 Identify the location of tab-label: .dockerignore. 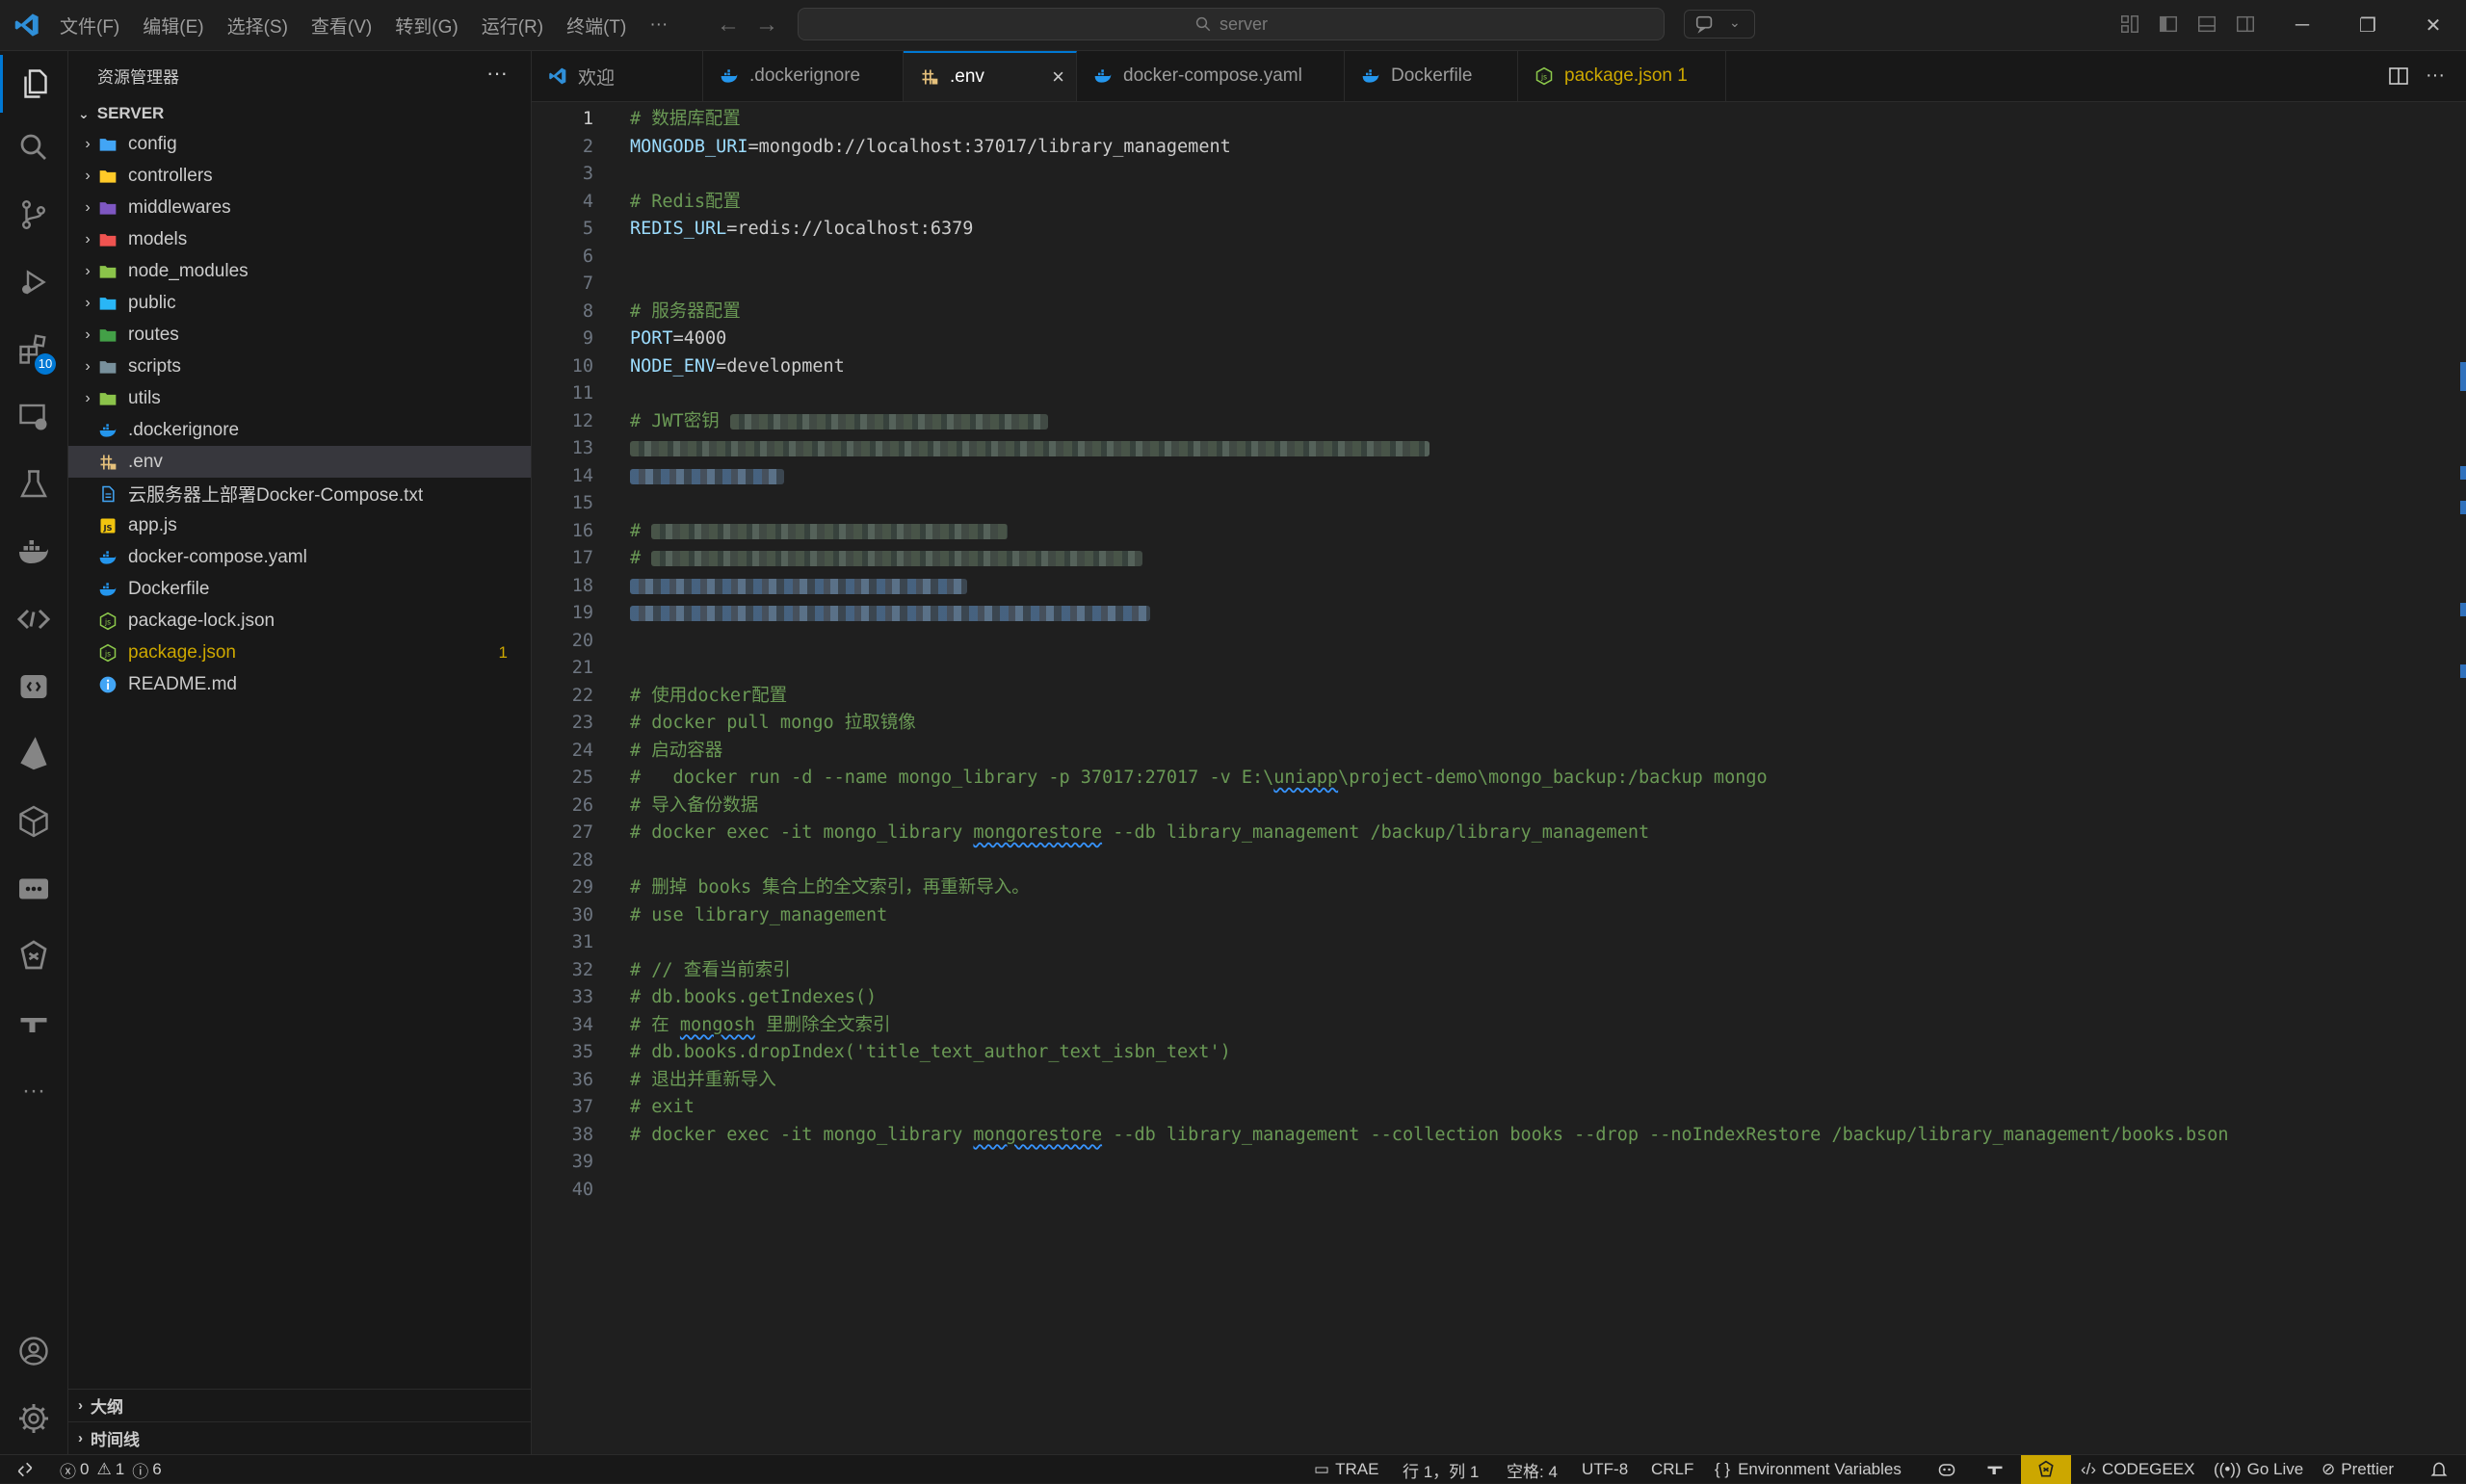
(805, 75).